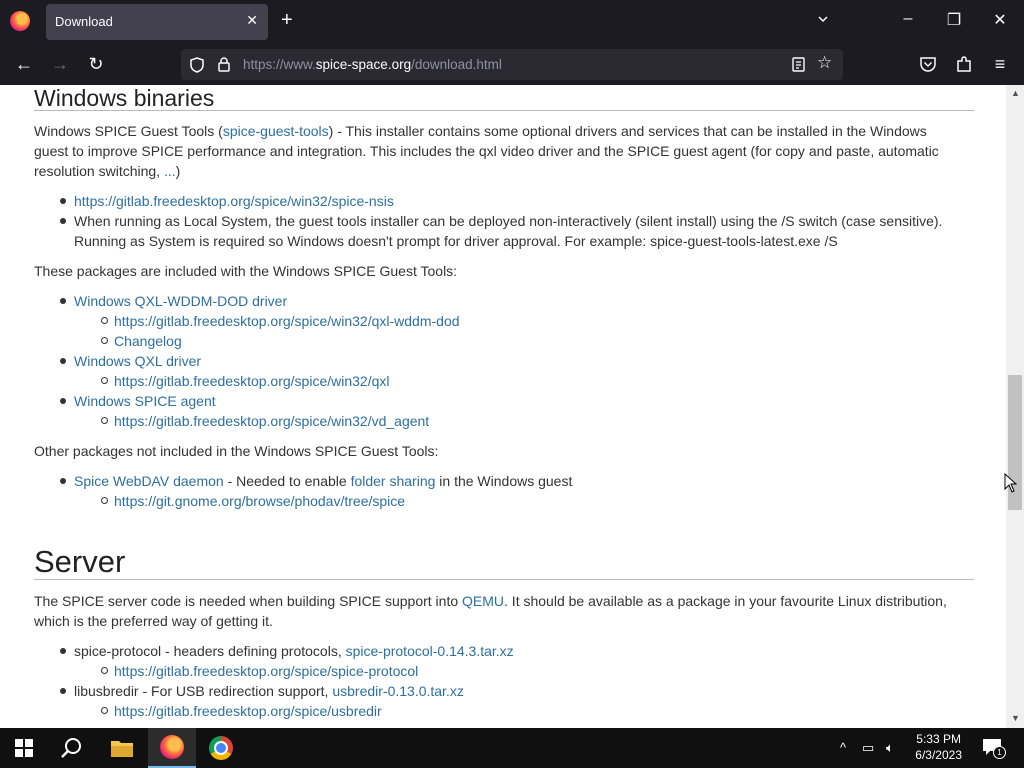 The width and height of the screenshot is (1024, 768). Describe the element at coordinates (197, 65) in the screenshot. I see `shield-icon` at that location.